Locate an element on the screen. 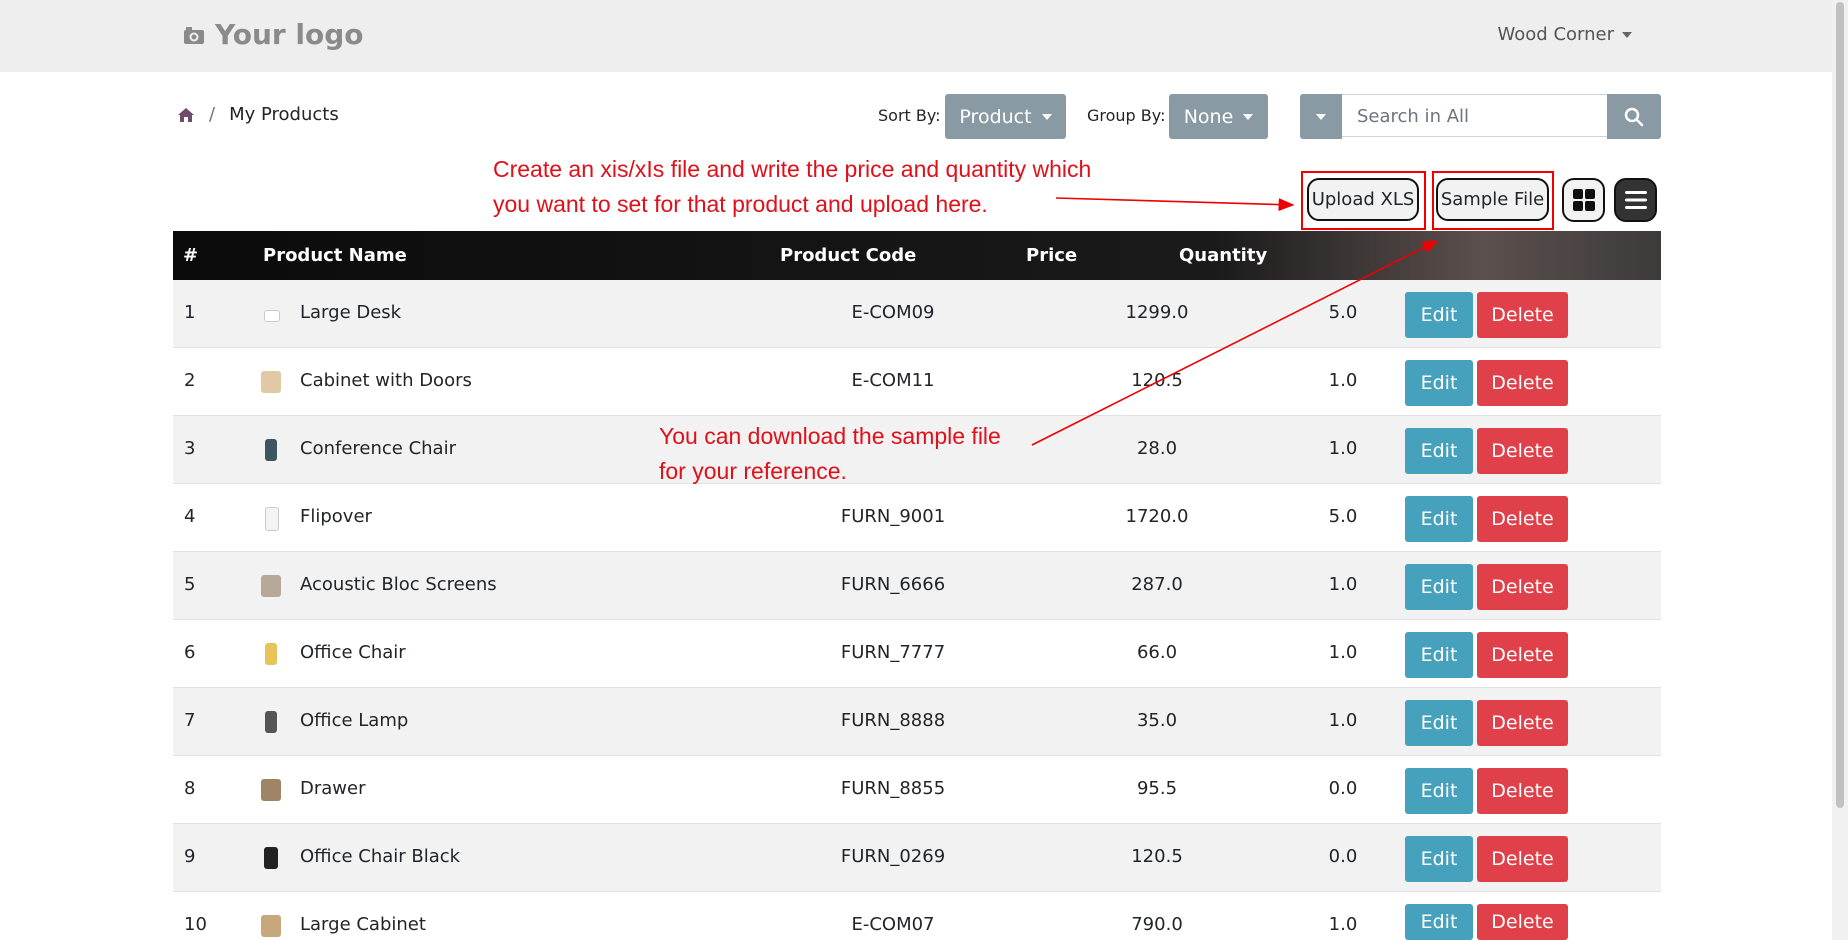 This screenshot has width=1848, height=940. sample-arrow is located at coordinates (1235, 343).